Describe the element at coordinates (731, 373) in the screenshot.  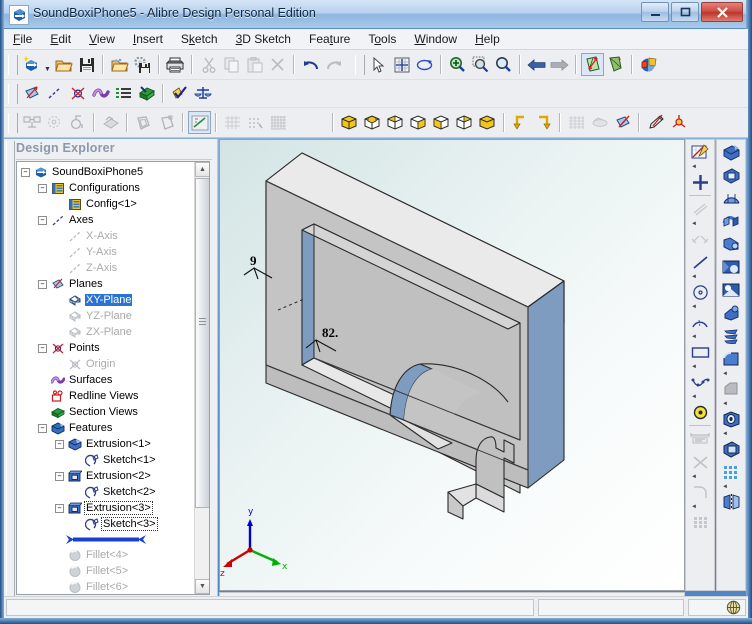
I see `fillet-flyout-arrow: ◄` at that location.